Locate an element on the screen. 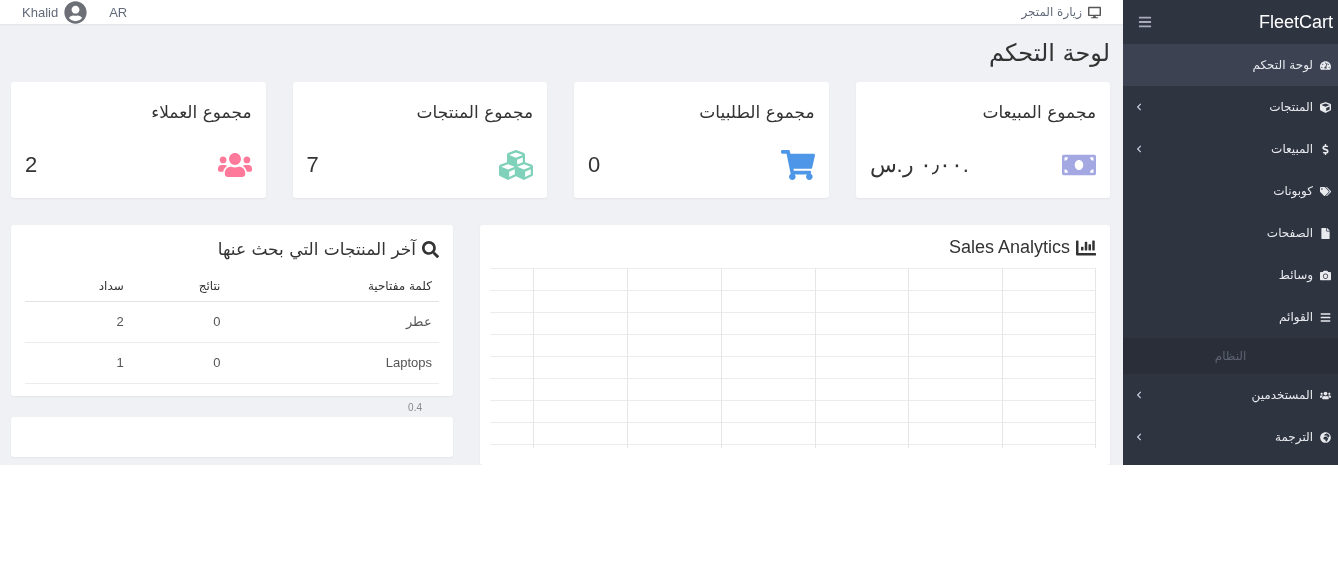  sidebar-item: المستخدمين is located at coordinates (1230, 395).